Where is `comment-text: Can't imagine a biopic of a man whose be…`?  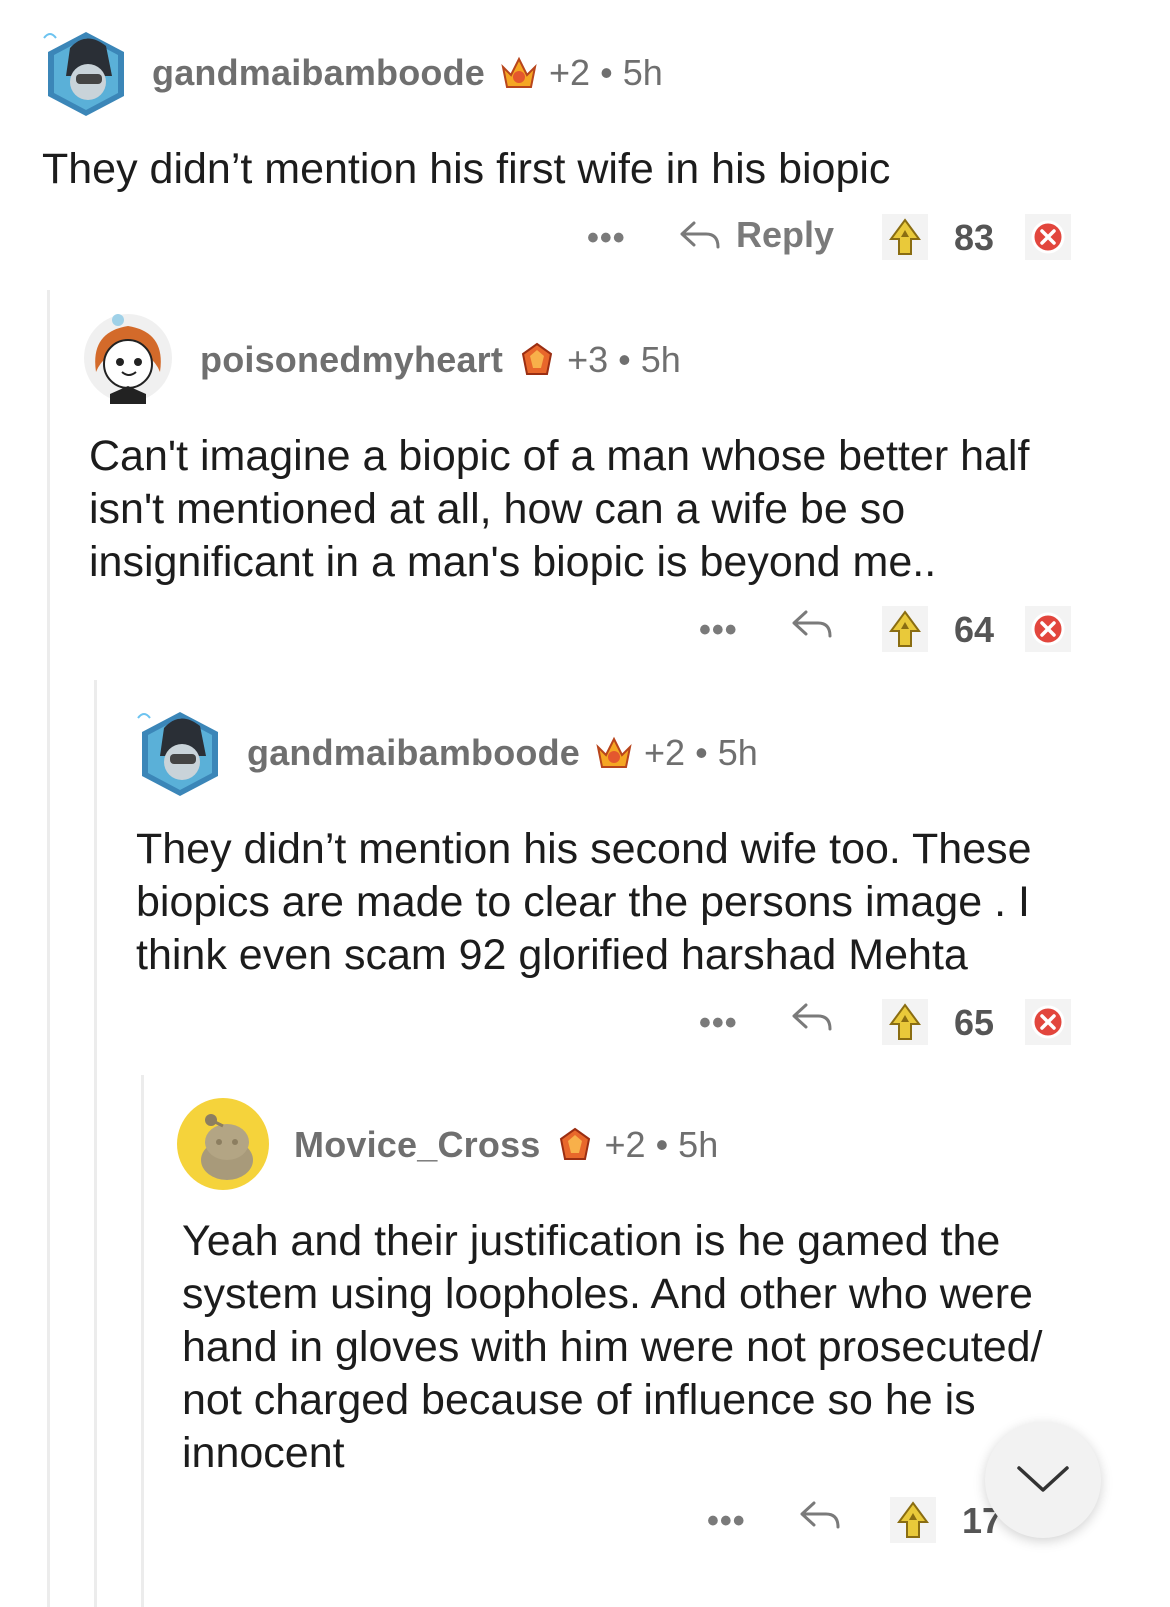 comment-text: Can't imagine a biopic of a man whose be… is located at coordinates (559, 509).